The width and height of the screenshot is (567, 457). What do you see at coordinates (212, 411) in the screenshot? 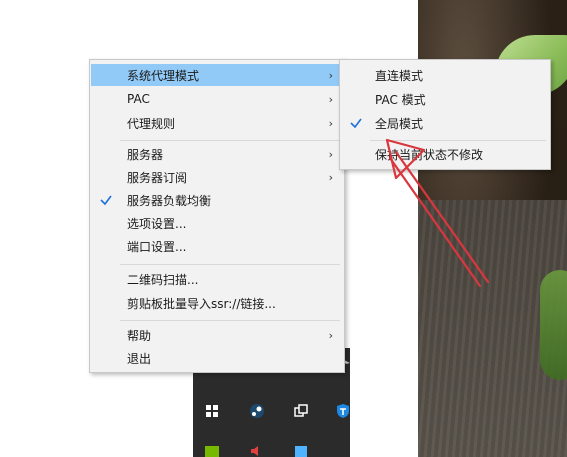
I see `windows-flag-icon` at bounding box center [212, 411].